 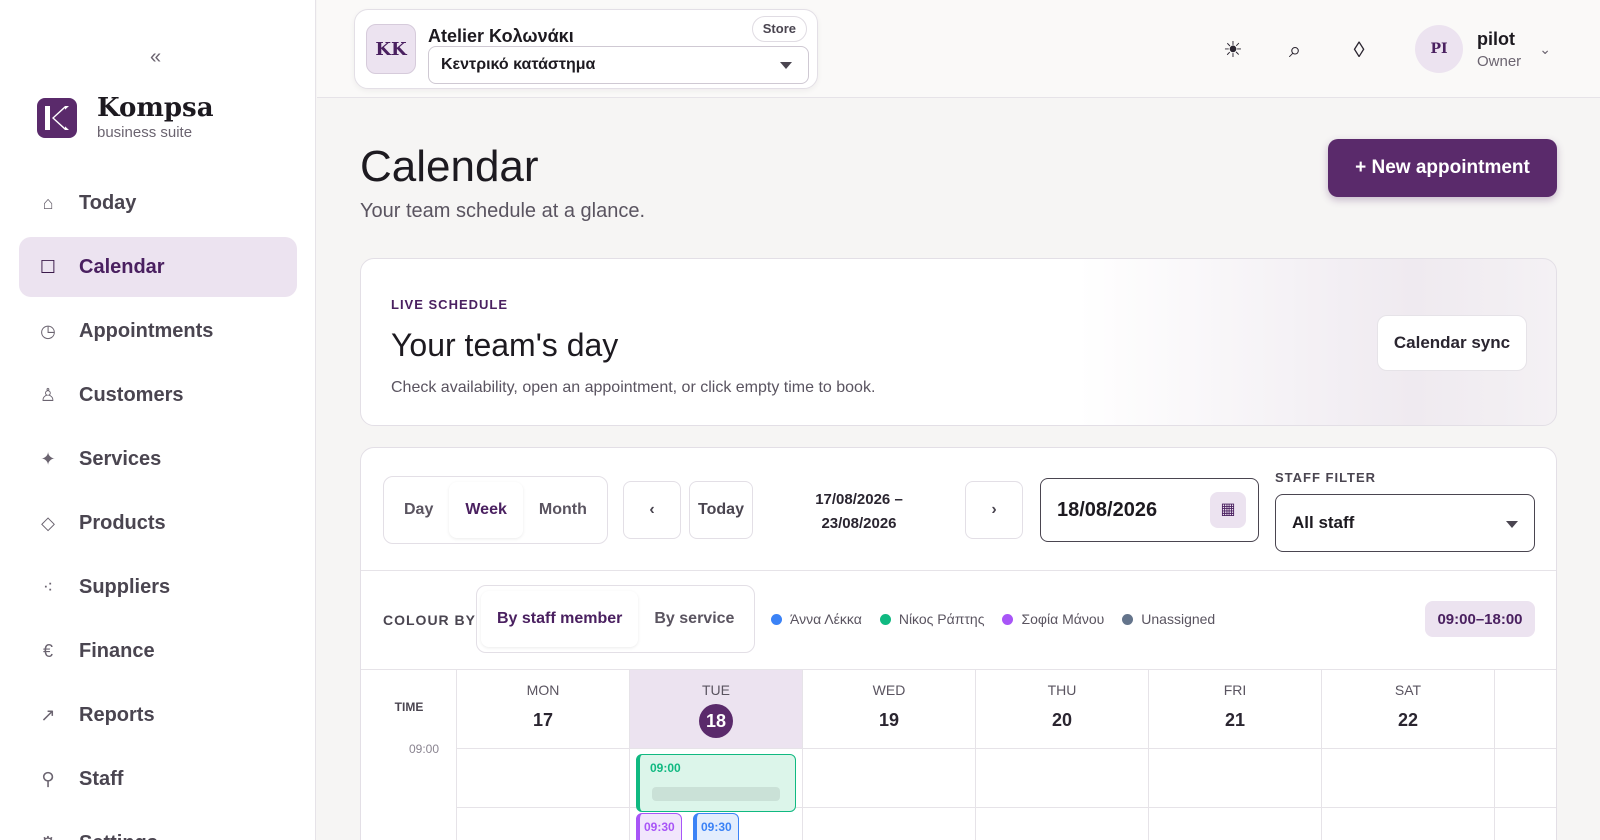 I want to click on store-location-select: Κεντρικό κατάστημα, so click(x=618, y=65).